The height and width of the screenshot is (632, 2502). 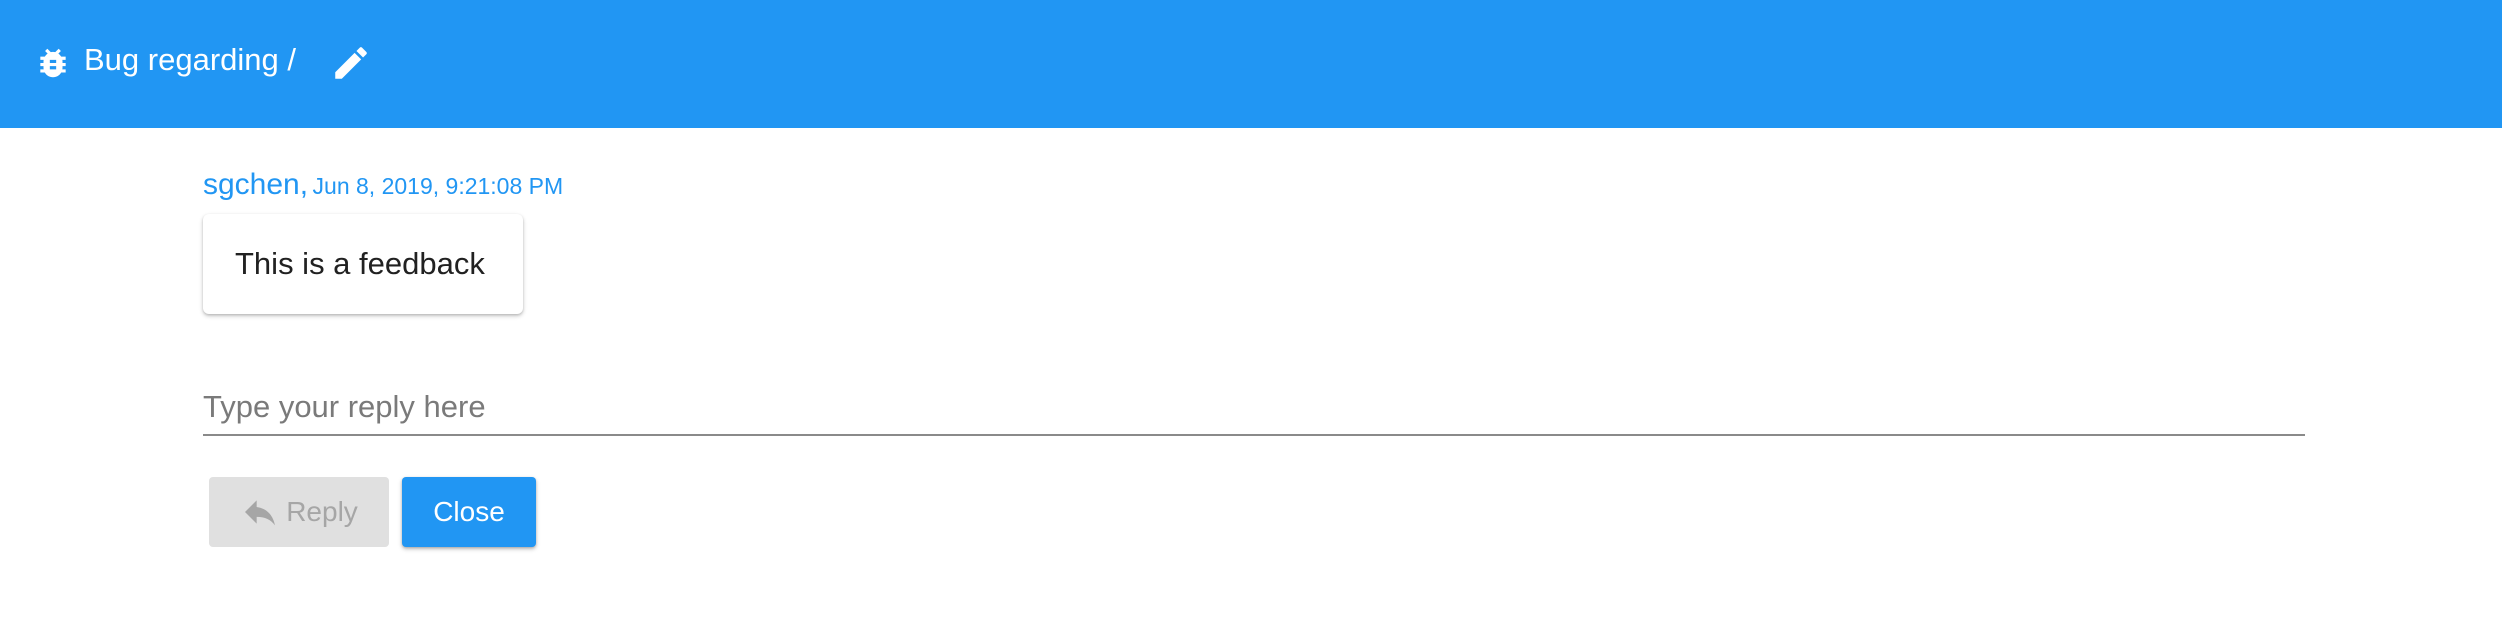 I want to click on page-title: Bug regarding /, so click(x=190, y=59).